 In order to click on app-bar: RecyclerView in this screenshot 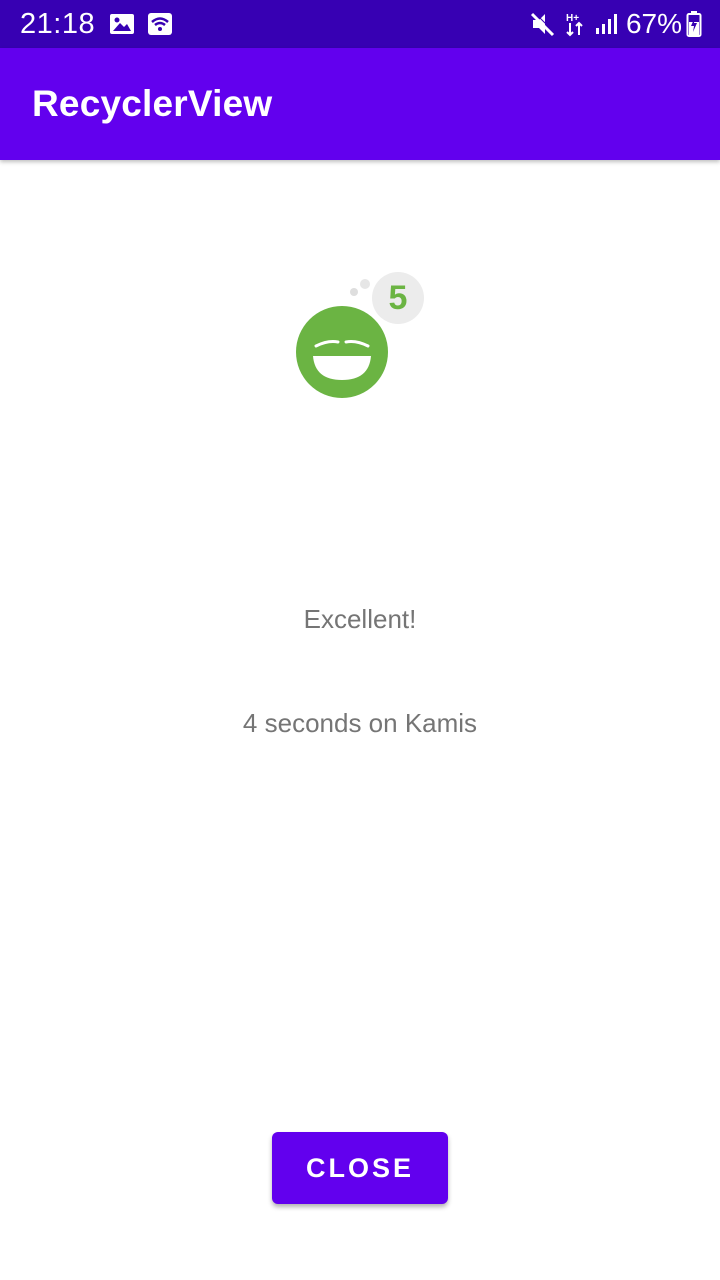, I will do `click(360, 104)`.